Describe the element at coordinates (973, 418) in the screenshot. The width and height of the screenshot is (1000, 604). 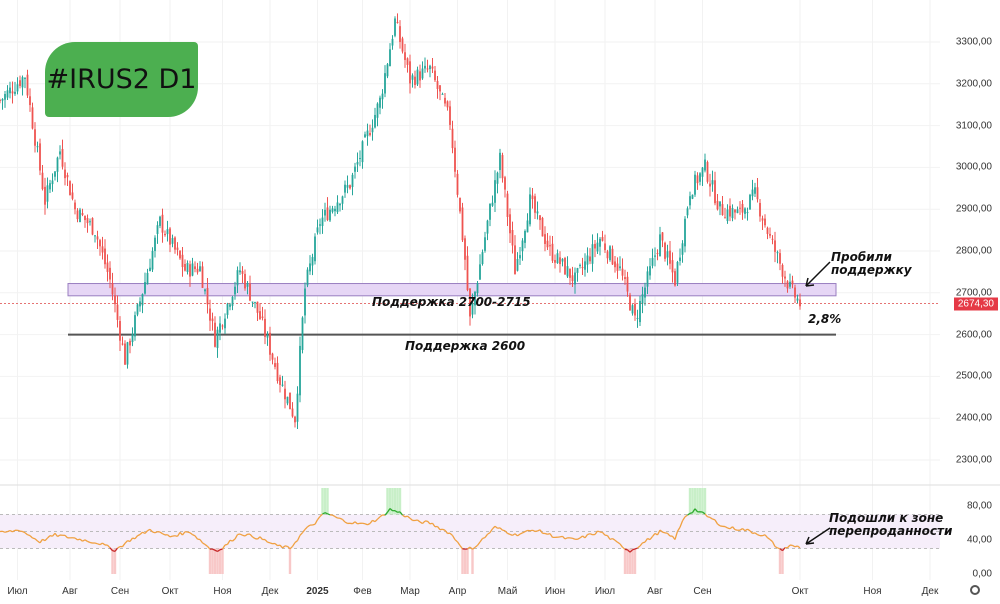
I see `y-axis-tick: 2400,00` at that location.